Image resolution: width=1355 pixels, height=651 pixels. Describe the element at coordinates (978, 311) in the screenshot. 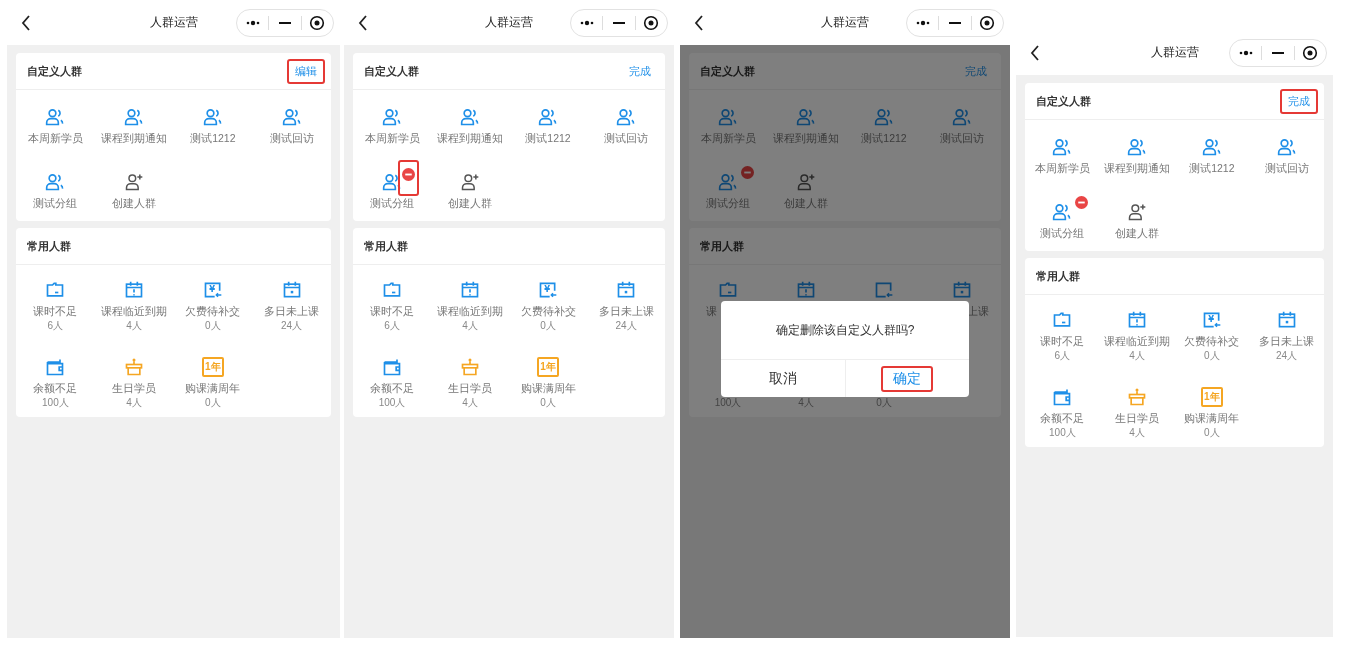

I see `group-label: 上课` at that location.